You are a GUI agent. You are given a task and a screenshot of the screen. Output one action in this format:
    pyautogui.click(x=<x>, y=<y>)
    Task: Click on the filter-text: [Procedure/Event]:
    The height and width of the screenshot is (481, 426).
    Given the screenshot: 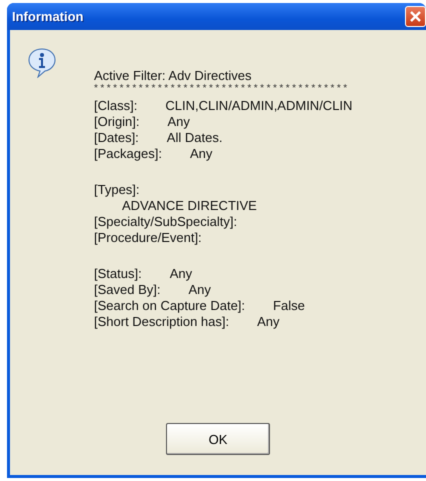 What is the action you would take?
    pyautogui.click(x=148, y=238)
    